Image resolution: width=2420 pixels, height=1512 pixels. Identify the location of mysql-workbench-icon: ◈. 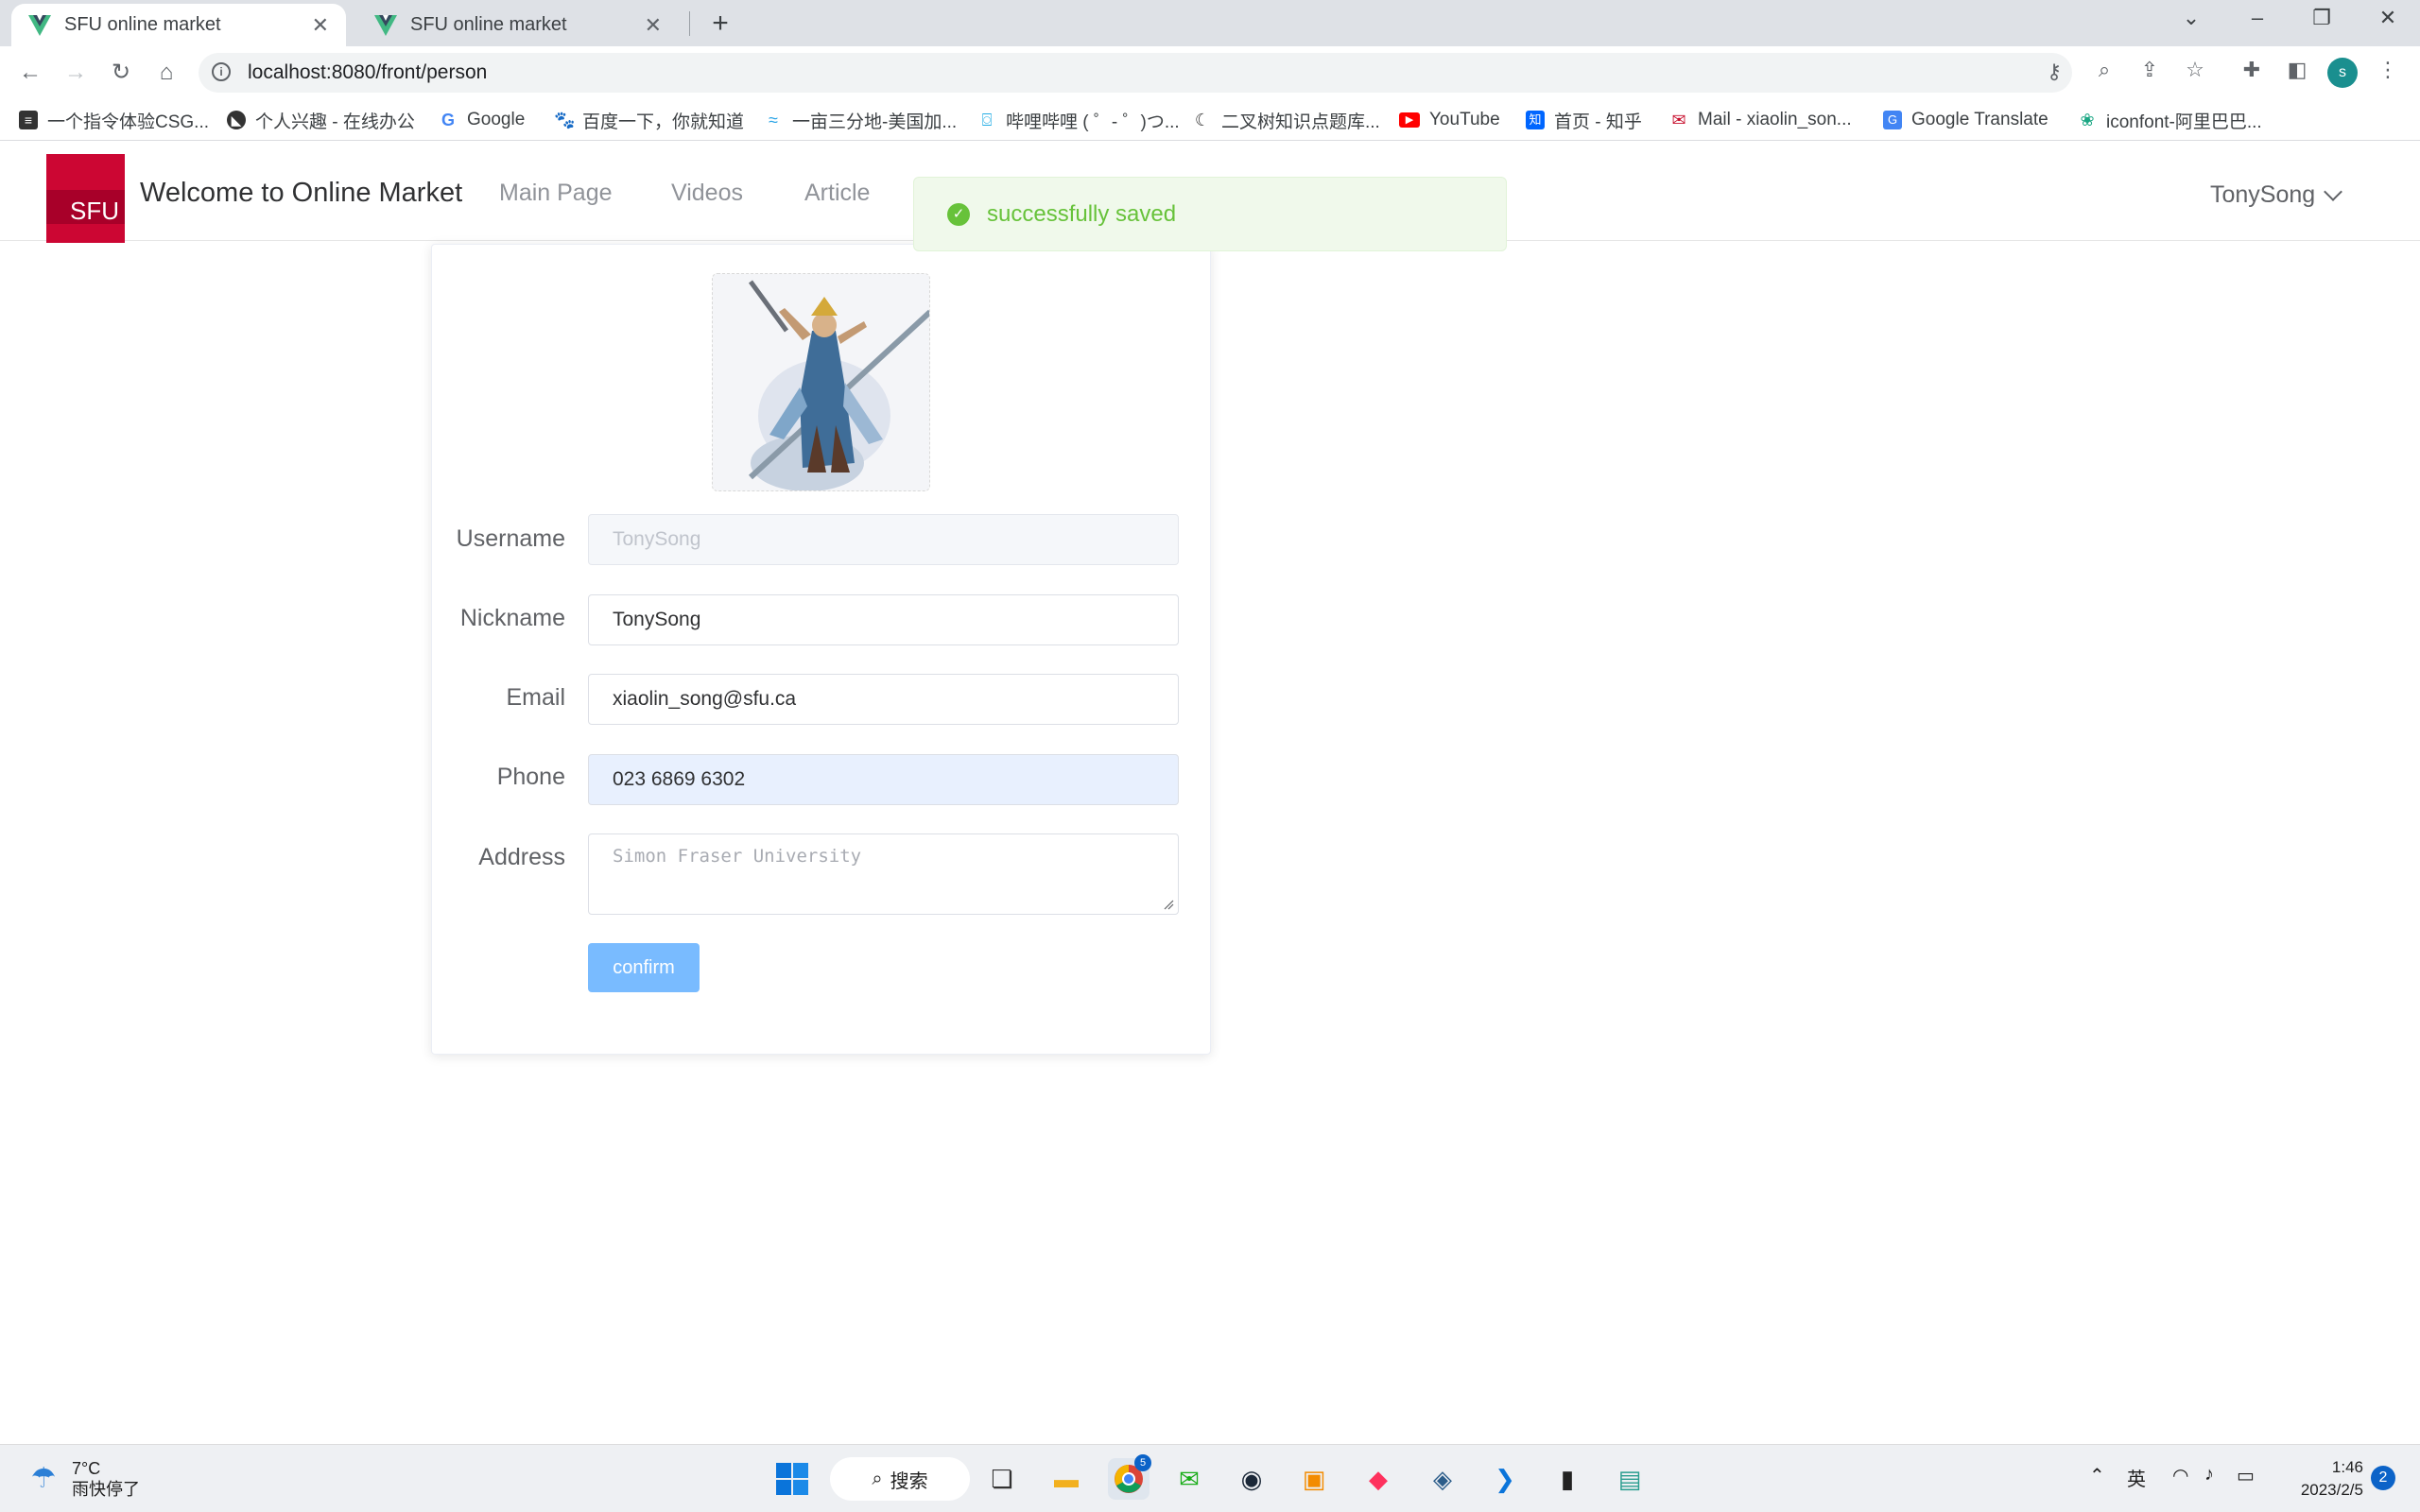
(1442, 1479).